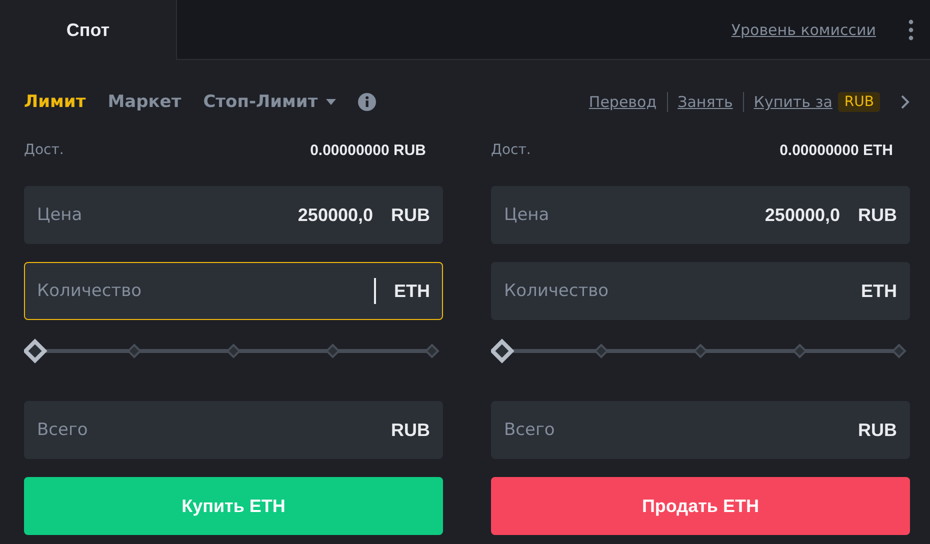  I want to click on currency-badge: RUB, so click(859, 102).